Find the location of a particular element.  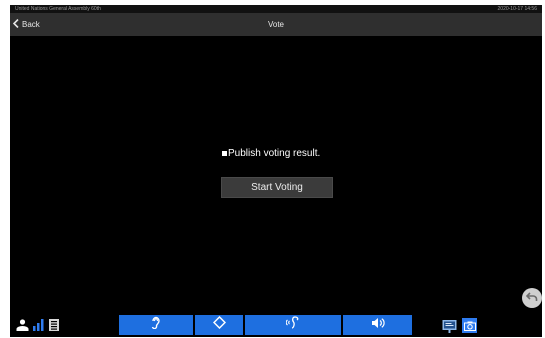

volume-icon is located at coordinates (378, 325).